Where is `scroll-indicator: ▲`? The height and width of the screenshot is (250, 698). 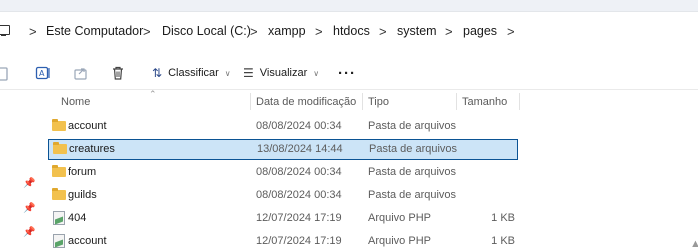 scroll-indicator: ▲ is located at coordinates (694, 244).